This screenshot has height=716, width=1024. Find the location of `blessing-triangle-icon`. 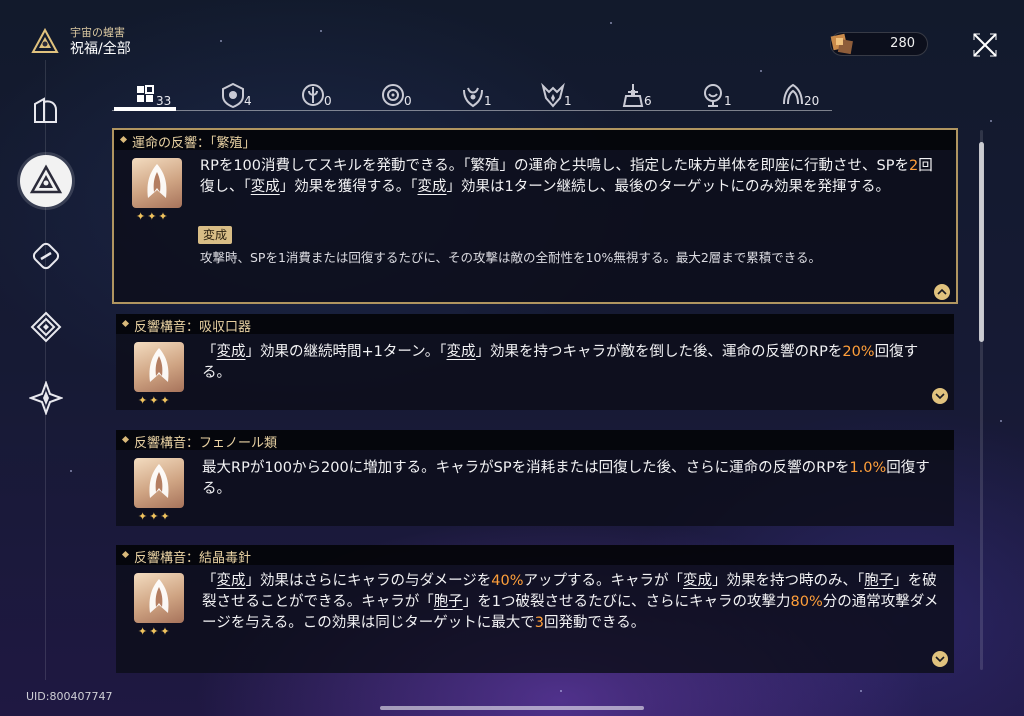

blessing-triangle-icon is located at coordinates (46, 179).